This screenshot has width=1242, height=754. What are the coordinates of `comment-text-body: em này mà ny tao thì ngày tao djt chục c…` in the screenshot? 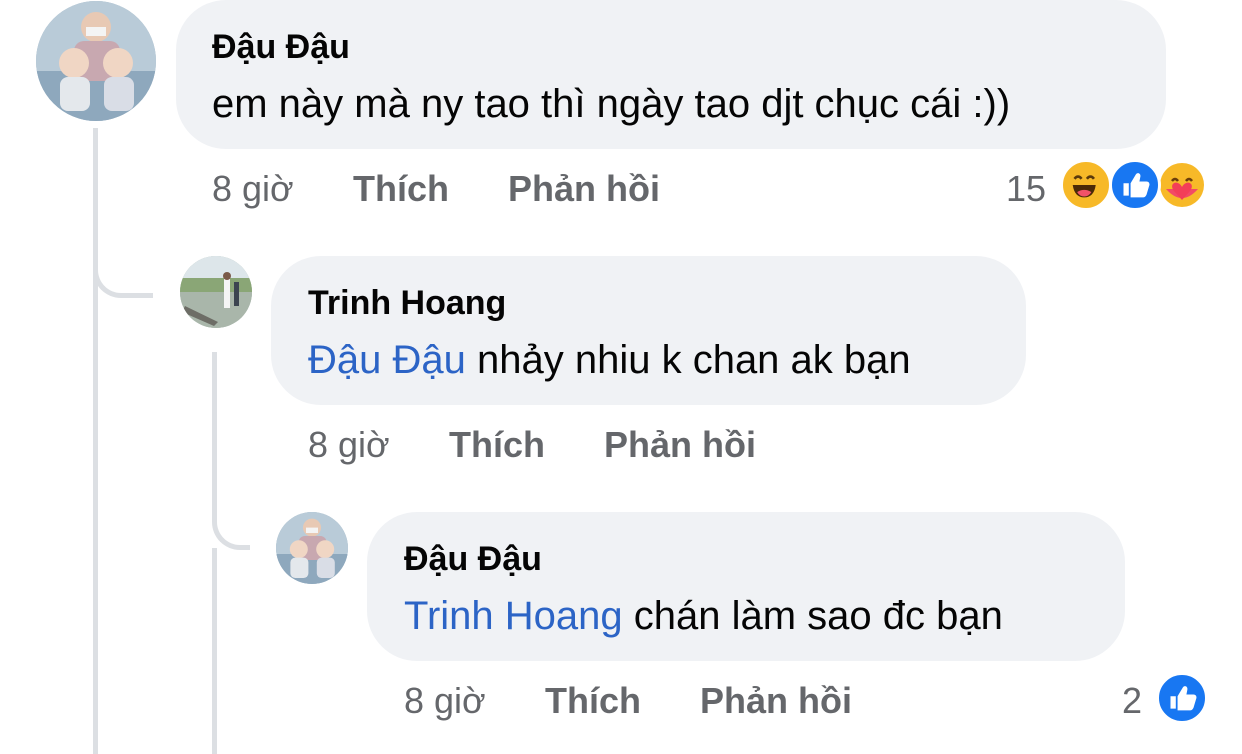 It's located at (611, 104).